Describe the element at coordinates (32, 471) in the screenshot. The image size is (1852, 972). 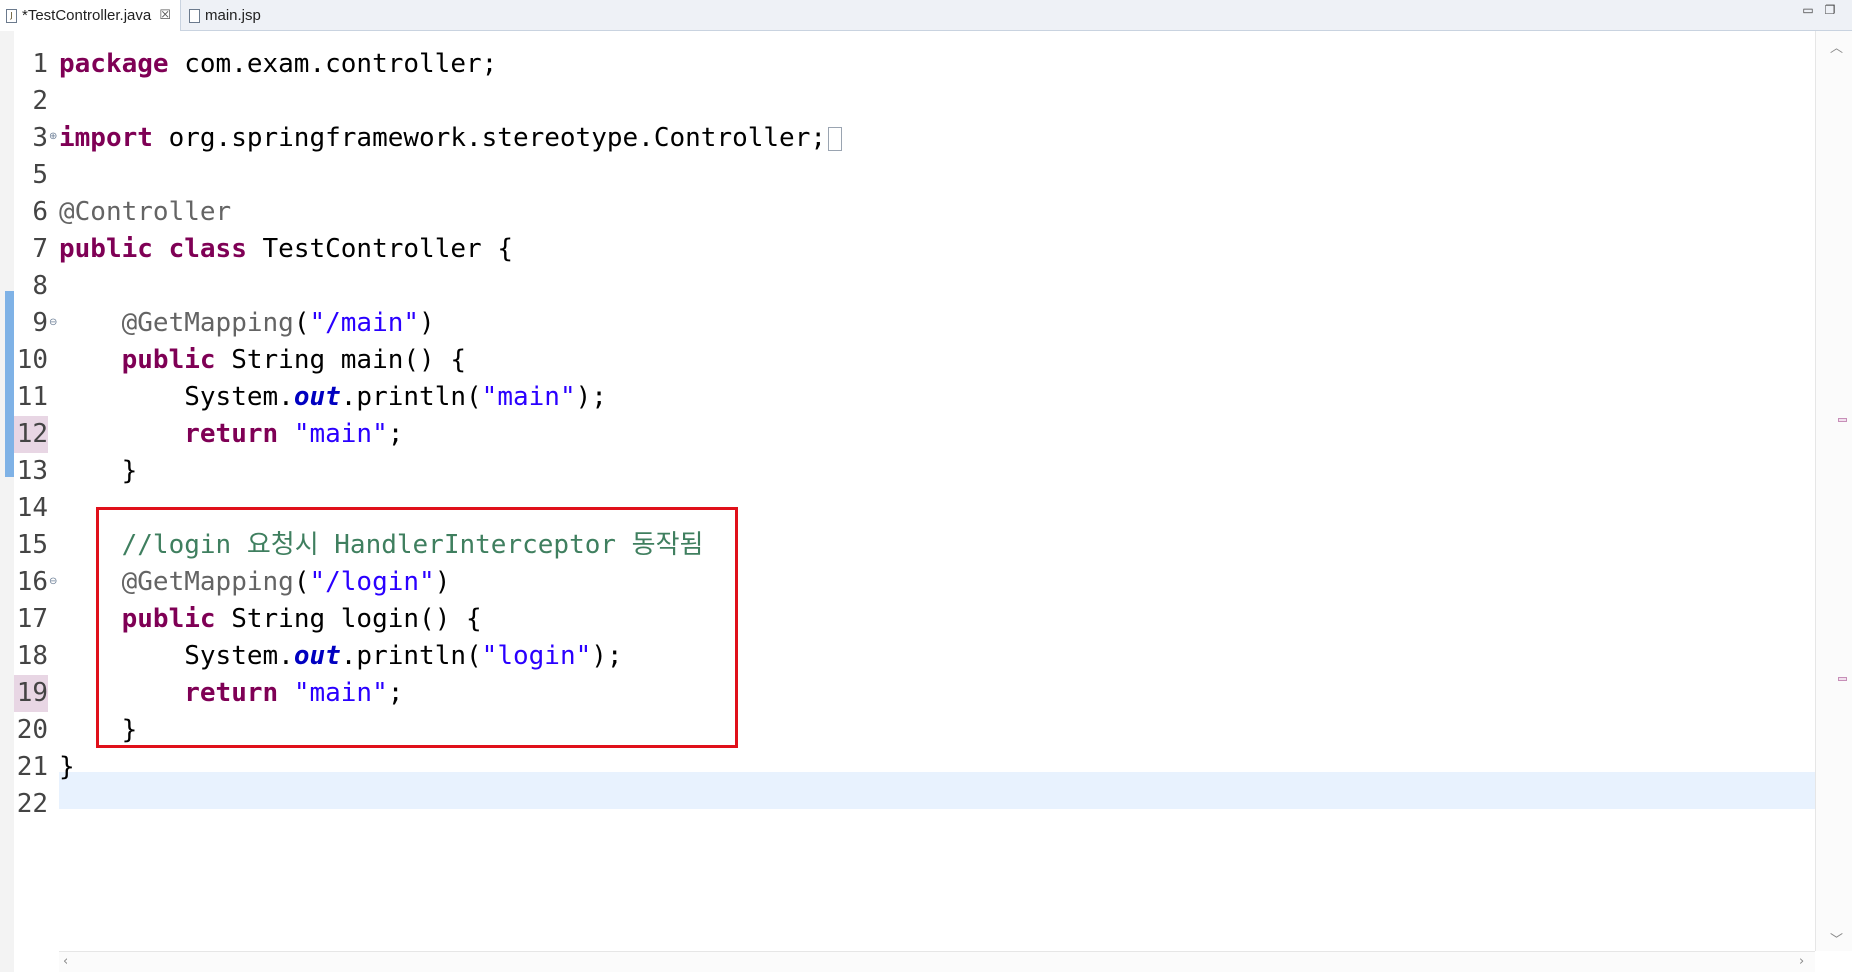
I see `line-number: 13` at that location.